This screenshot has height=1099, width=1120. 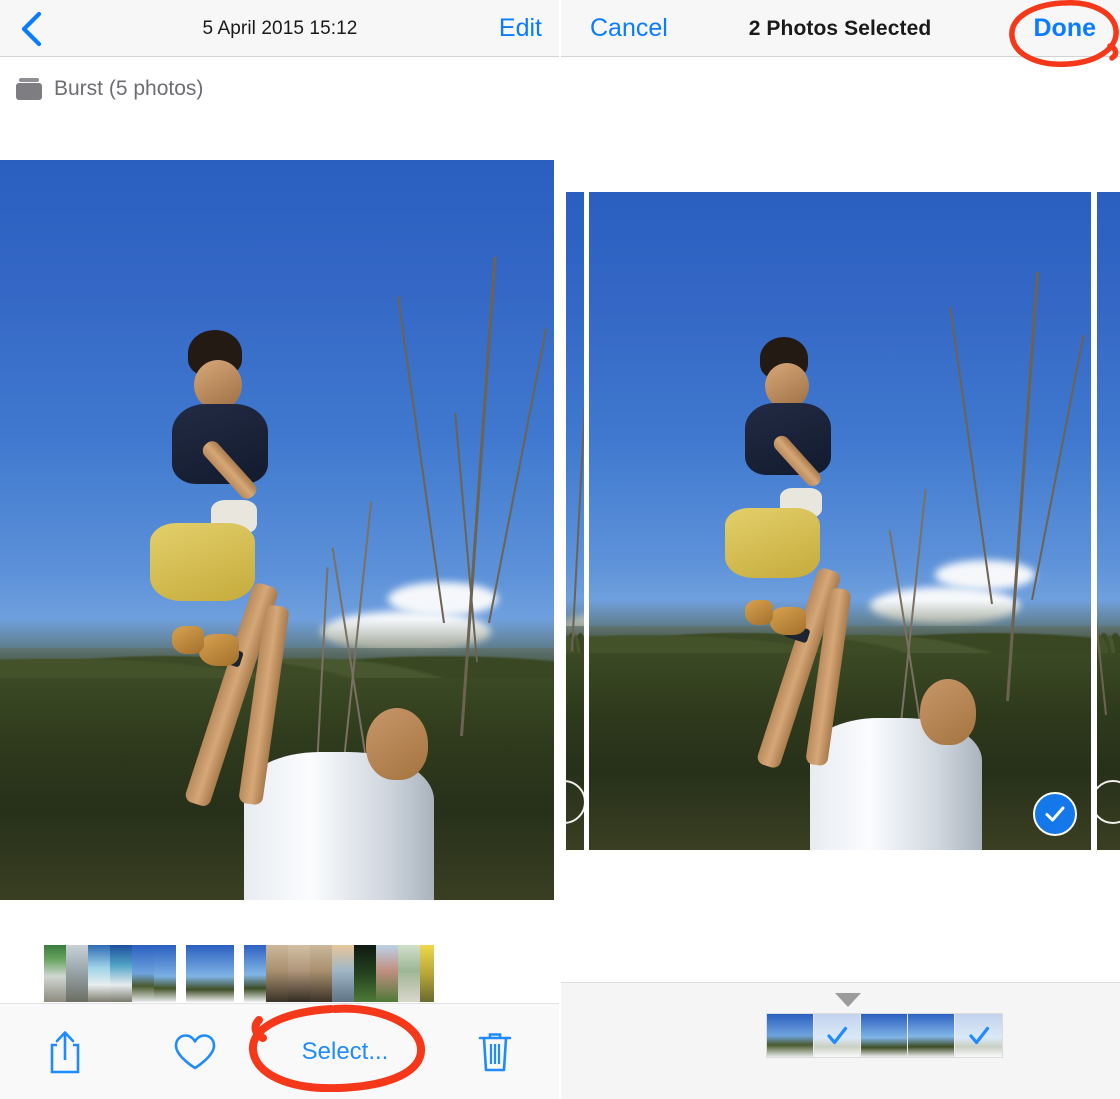 I want to click on burst-stack-icon, so click(x=29, y=89).